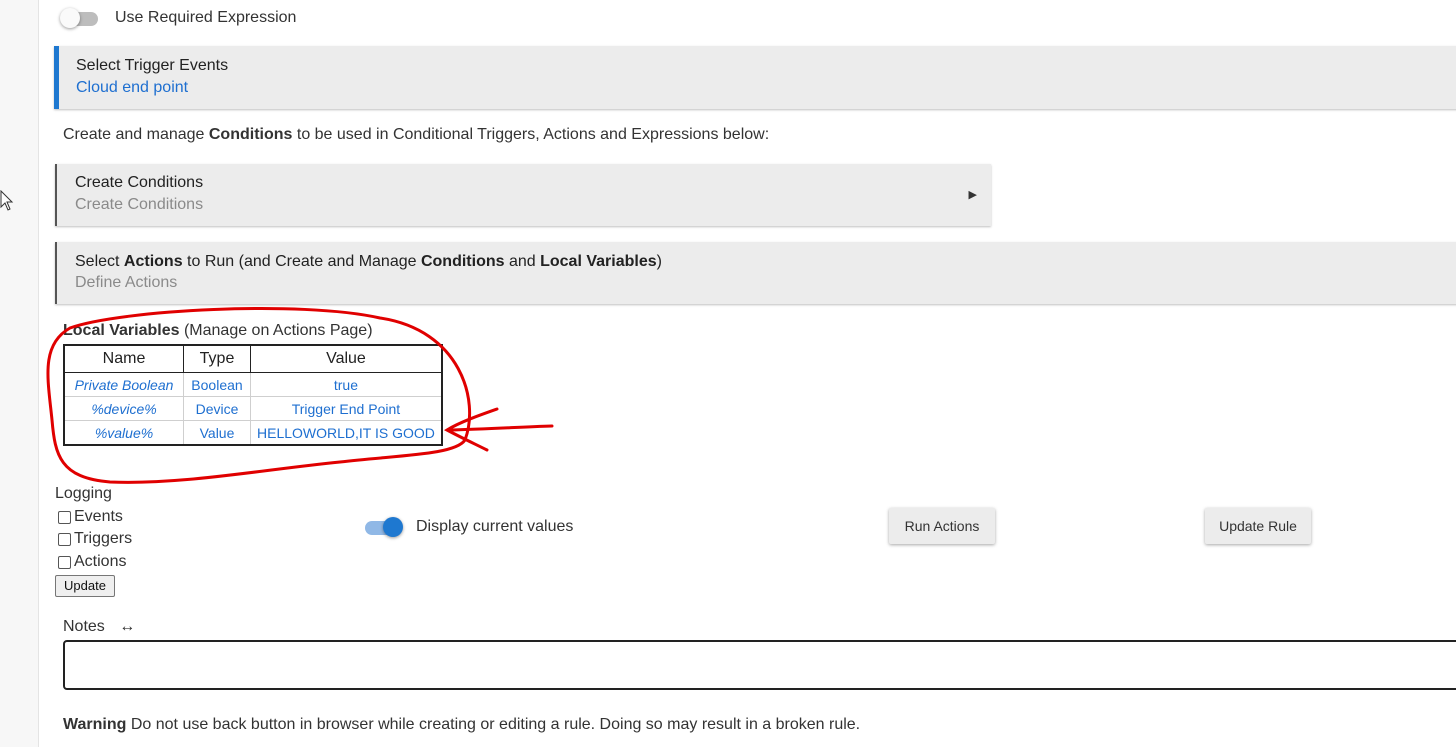 Image resolution: width=1456 pixels, height=747 pixels. I want to click on events-label: Events, so click(98, 516).